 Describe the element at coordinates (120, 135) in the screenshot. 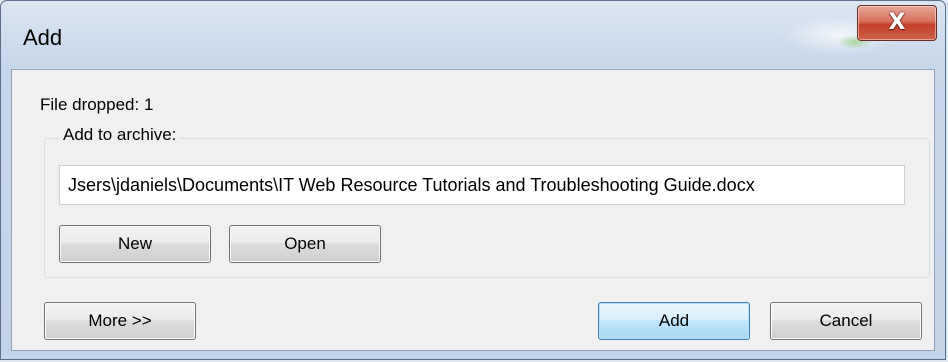

I see `add-to-archive-label: Add to archive:` at that location.